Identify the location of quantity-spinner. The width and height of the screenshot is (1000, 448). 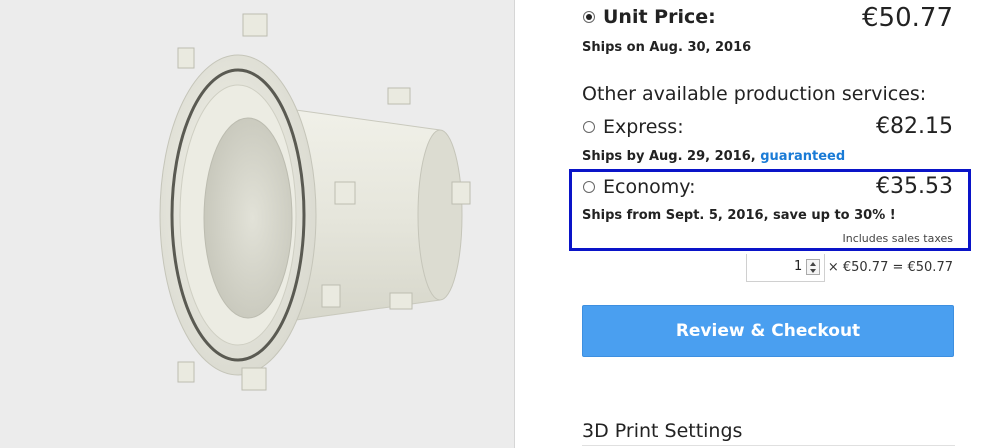
(813, 267).